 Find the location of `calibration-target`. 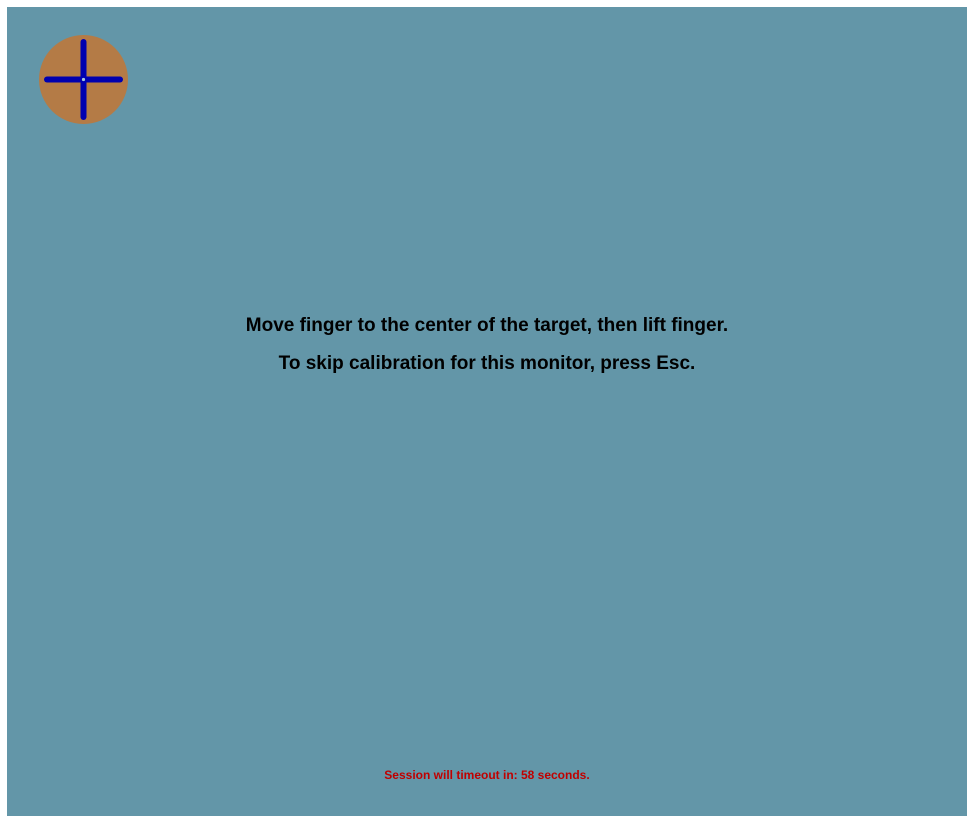

calibration-target is located at coordinates (83, 79).